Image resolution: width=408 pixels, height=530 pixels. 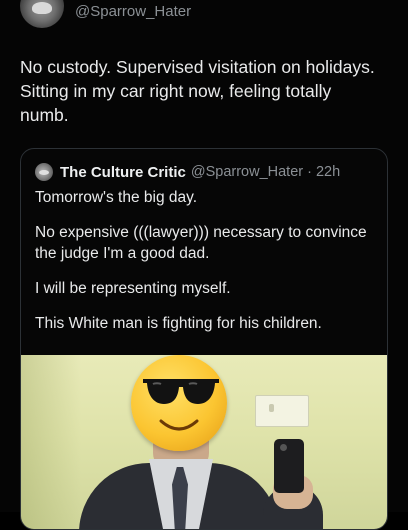 What do you see at coordinates (247, 172) in the screenshot?
I see `quoted-user-handle: @Sparrow_Hater` at bounding box center [247, 172].